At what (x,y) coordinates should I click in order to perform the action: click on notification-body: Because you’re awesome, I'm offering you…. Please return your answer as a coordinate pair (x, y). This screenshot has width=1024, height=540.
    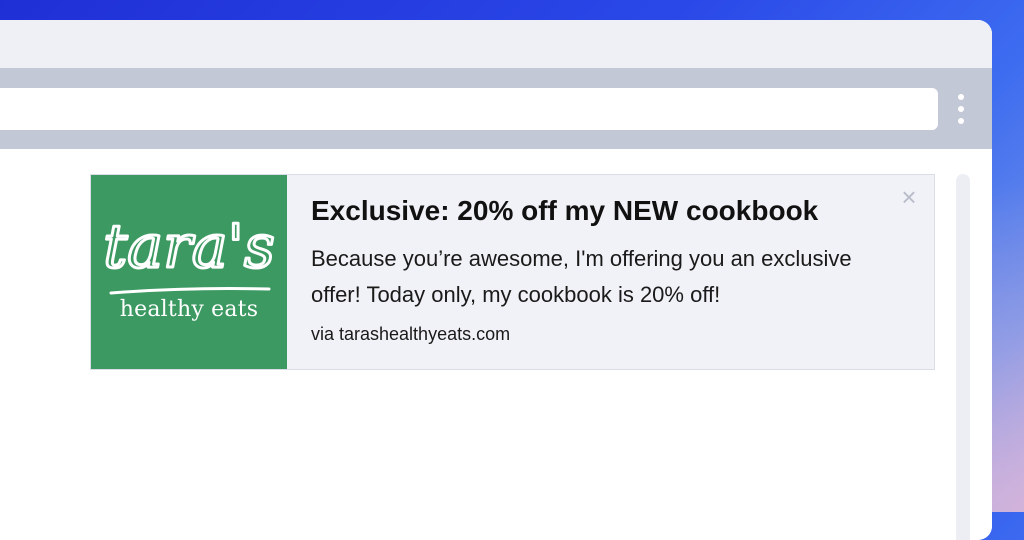
    Looking at the image, I should click on (581, 276).